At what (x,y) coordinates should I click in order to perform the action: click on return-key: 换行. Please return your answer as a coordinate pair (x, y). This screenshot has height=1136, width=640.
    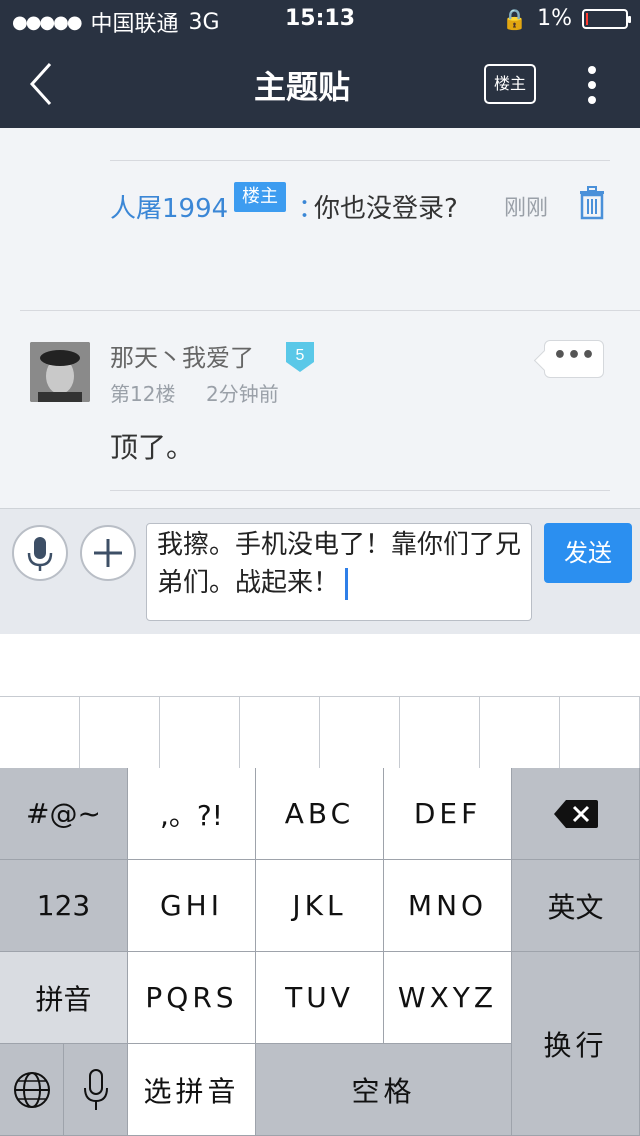
    Looking at the image, I should click on (576, 1044).